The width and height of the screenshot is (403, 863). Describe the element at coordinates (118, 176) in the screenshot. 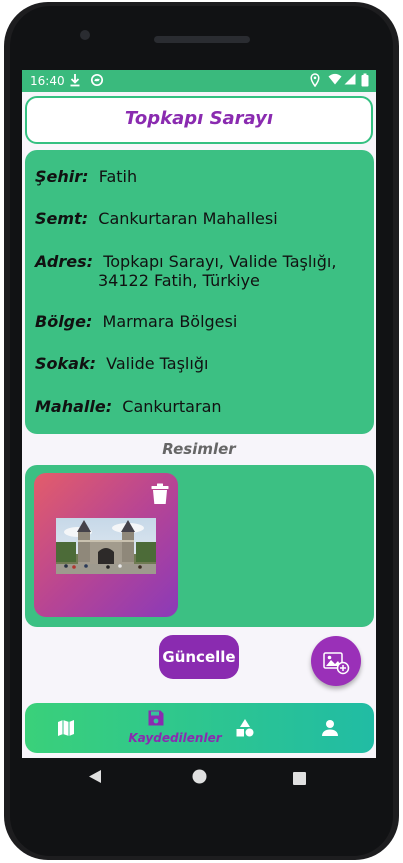

I see `city-value: Fatih` at that location.